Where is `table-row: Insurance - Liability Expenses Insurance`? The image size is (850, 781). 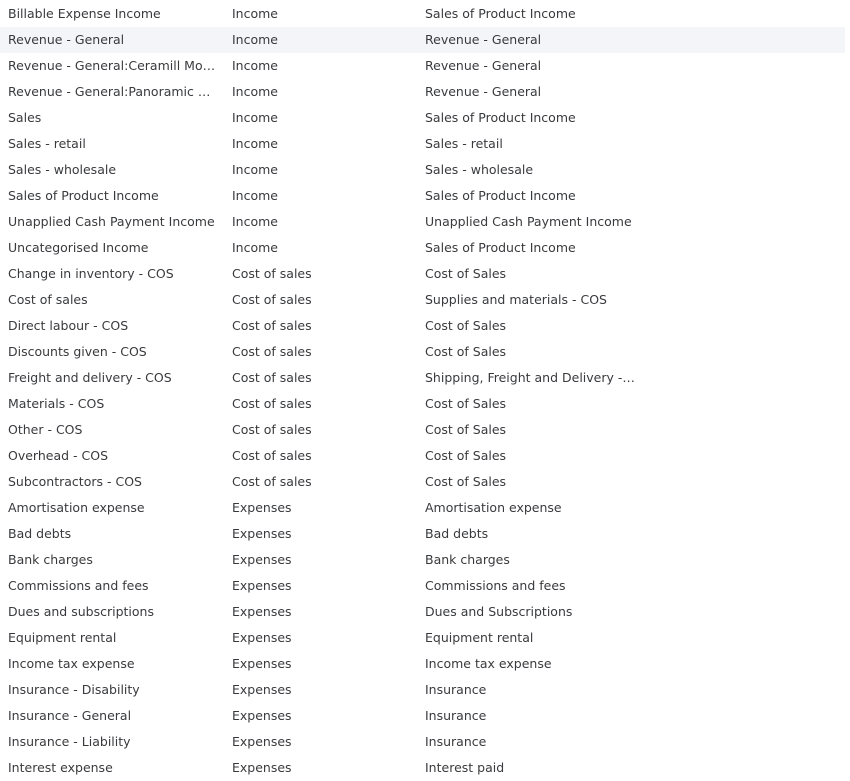
table-row: Insurance - Liability Expenses Insurance is located at coordinates (422, 742).